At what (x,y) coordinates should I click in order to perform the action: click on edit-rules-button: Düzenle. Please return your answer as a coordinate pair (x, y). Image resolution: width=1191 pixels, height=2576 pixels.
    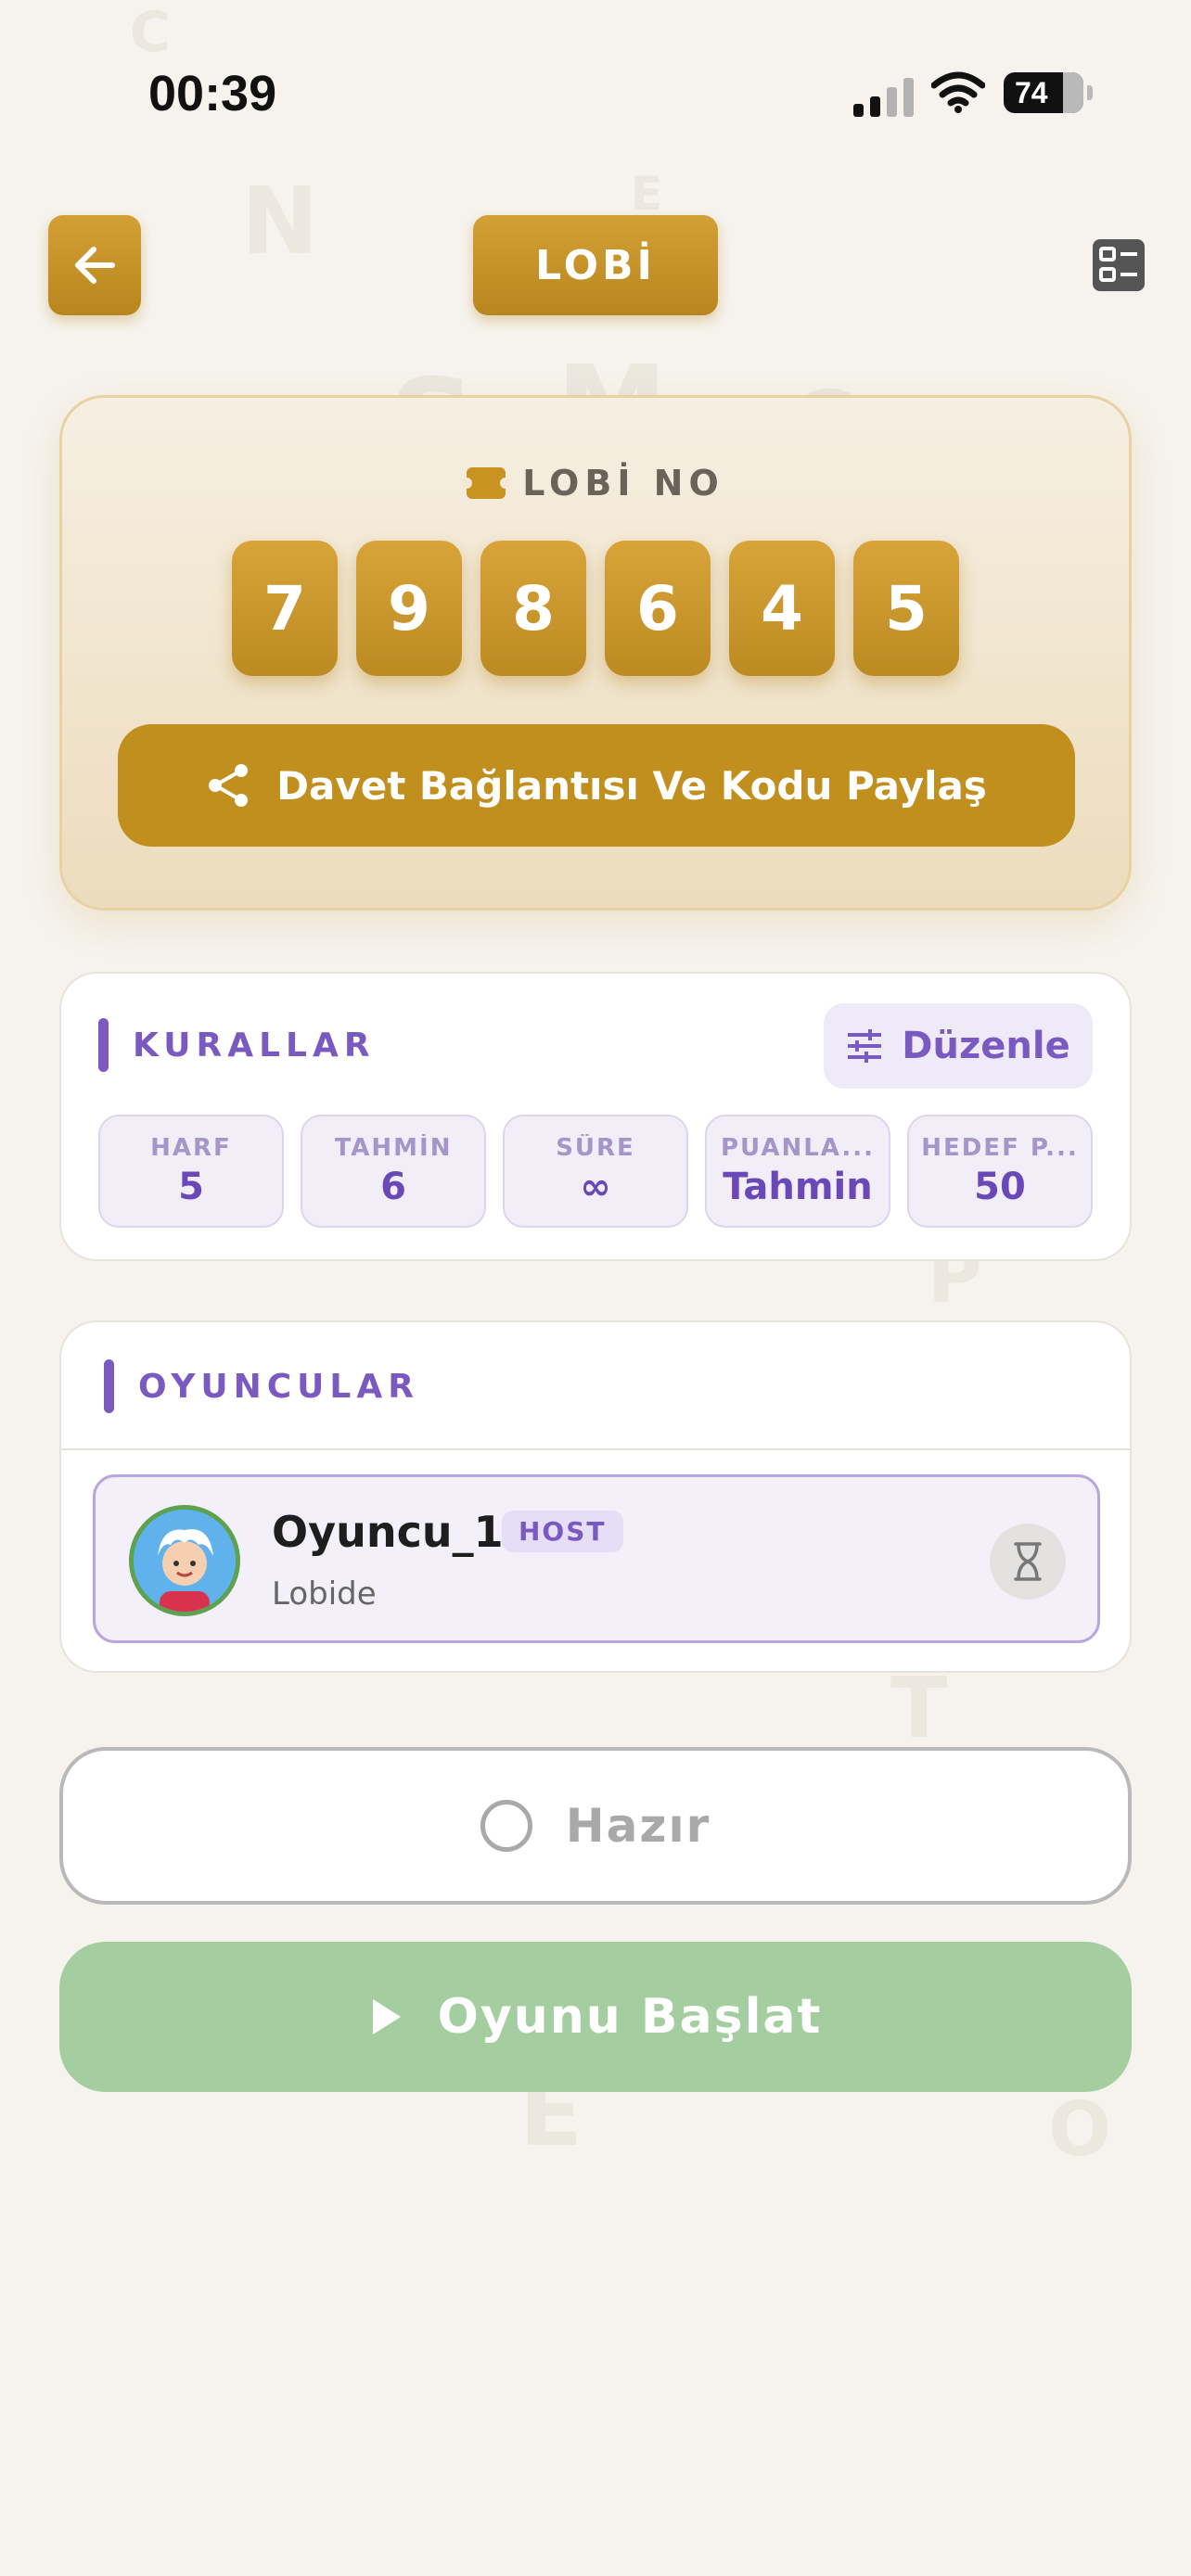
    Looking at the image, I should click on (958, 1046).